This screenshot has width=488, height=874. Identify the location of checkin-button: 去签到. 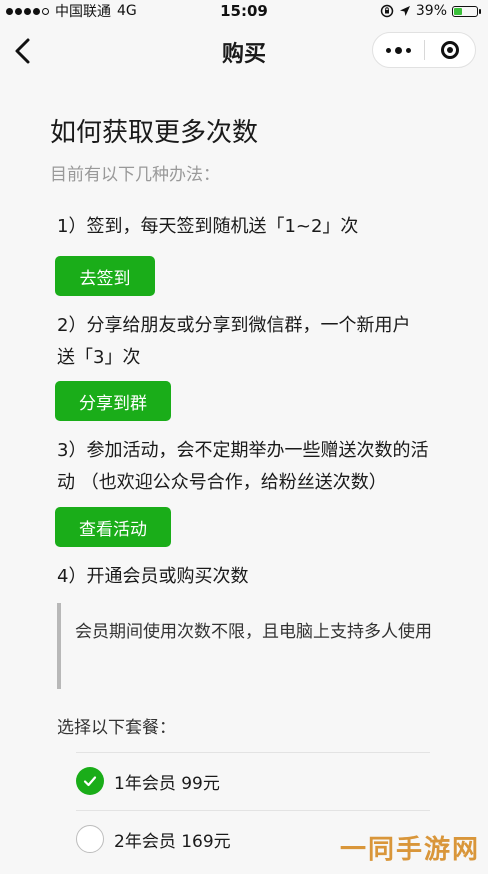
(105, 276).